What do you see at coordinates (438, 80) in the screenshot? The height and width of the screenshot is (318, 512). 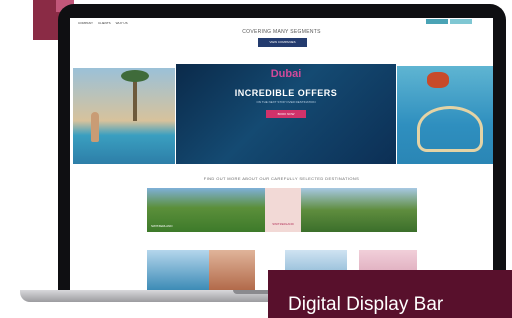 I see `skydiver-figure` at bounding box center [438, 80].